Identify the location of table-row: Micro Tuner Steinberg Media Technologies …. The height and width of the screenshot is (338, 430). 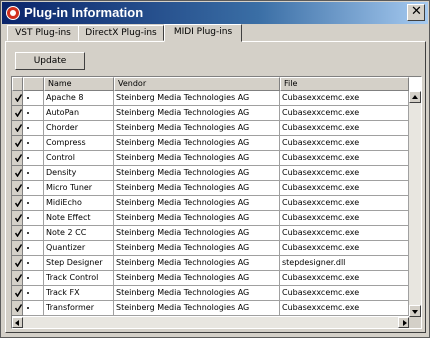
(210, 188).